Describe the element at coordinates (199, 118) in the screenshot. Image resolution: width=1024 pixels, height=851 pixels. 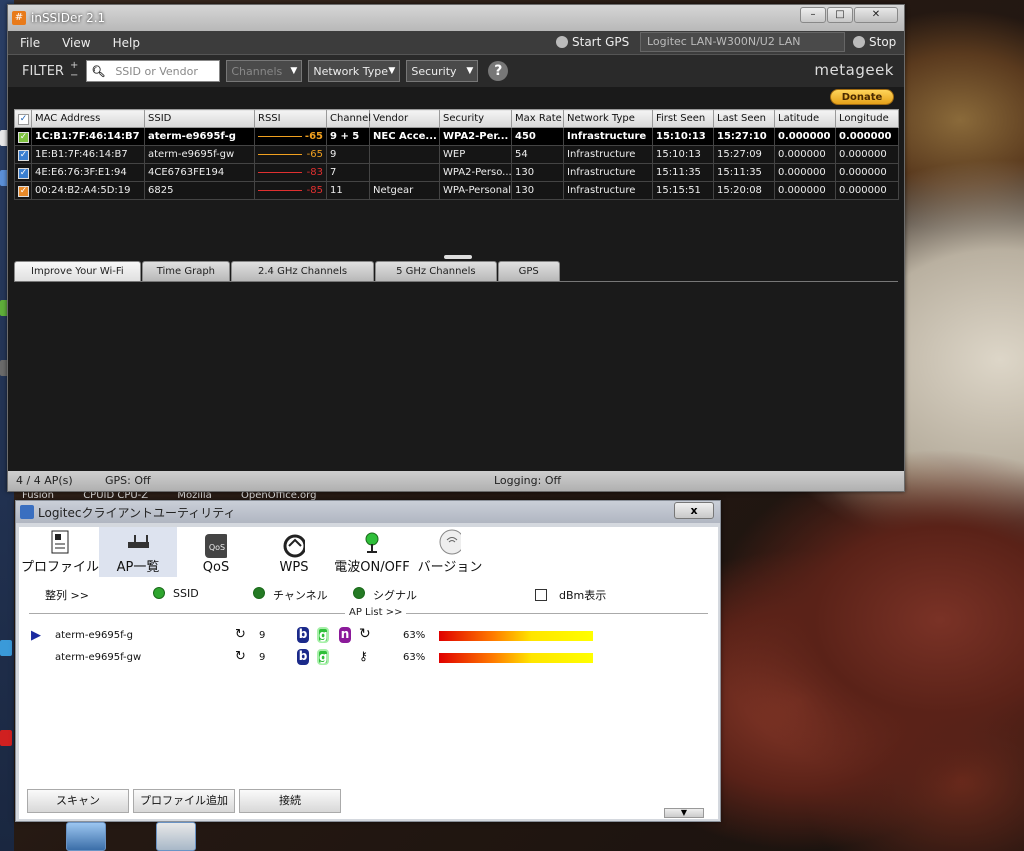
I see `column-header: SSID` at that location.